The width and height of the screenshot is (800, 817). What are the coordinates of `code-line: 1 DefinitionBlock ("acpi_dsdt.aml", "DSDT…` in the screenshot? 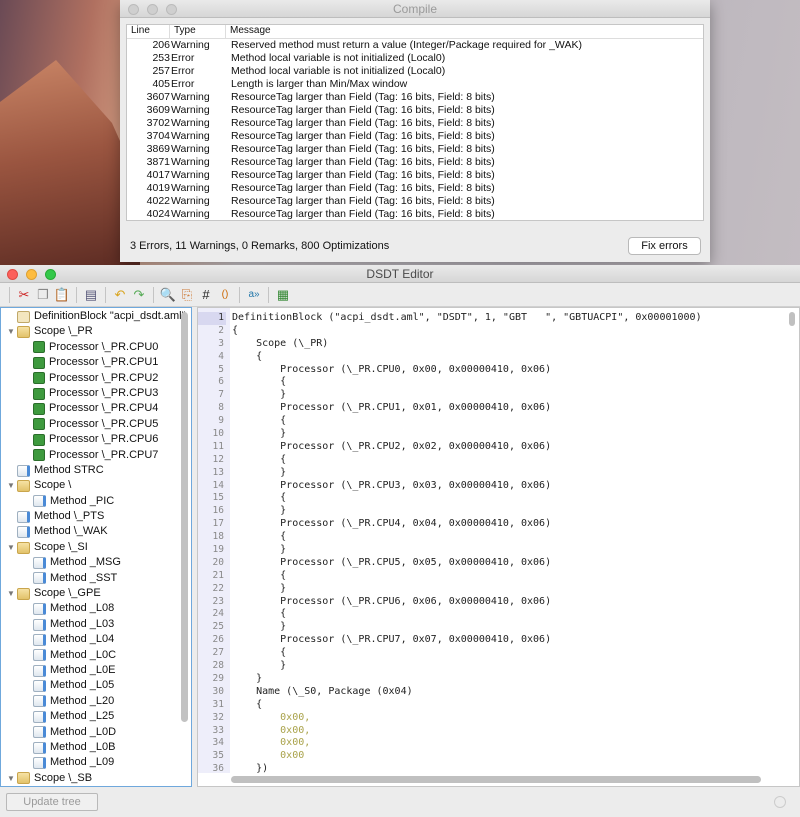 It's located at (450, 318).